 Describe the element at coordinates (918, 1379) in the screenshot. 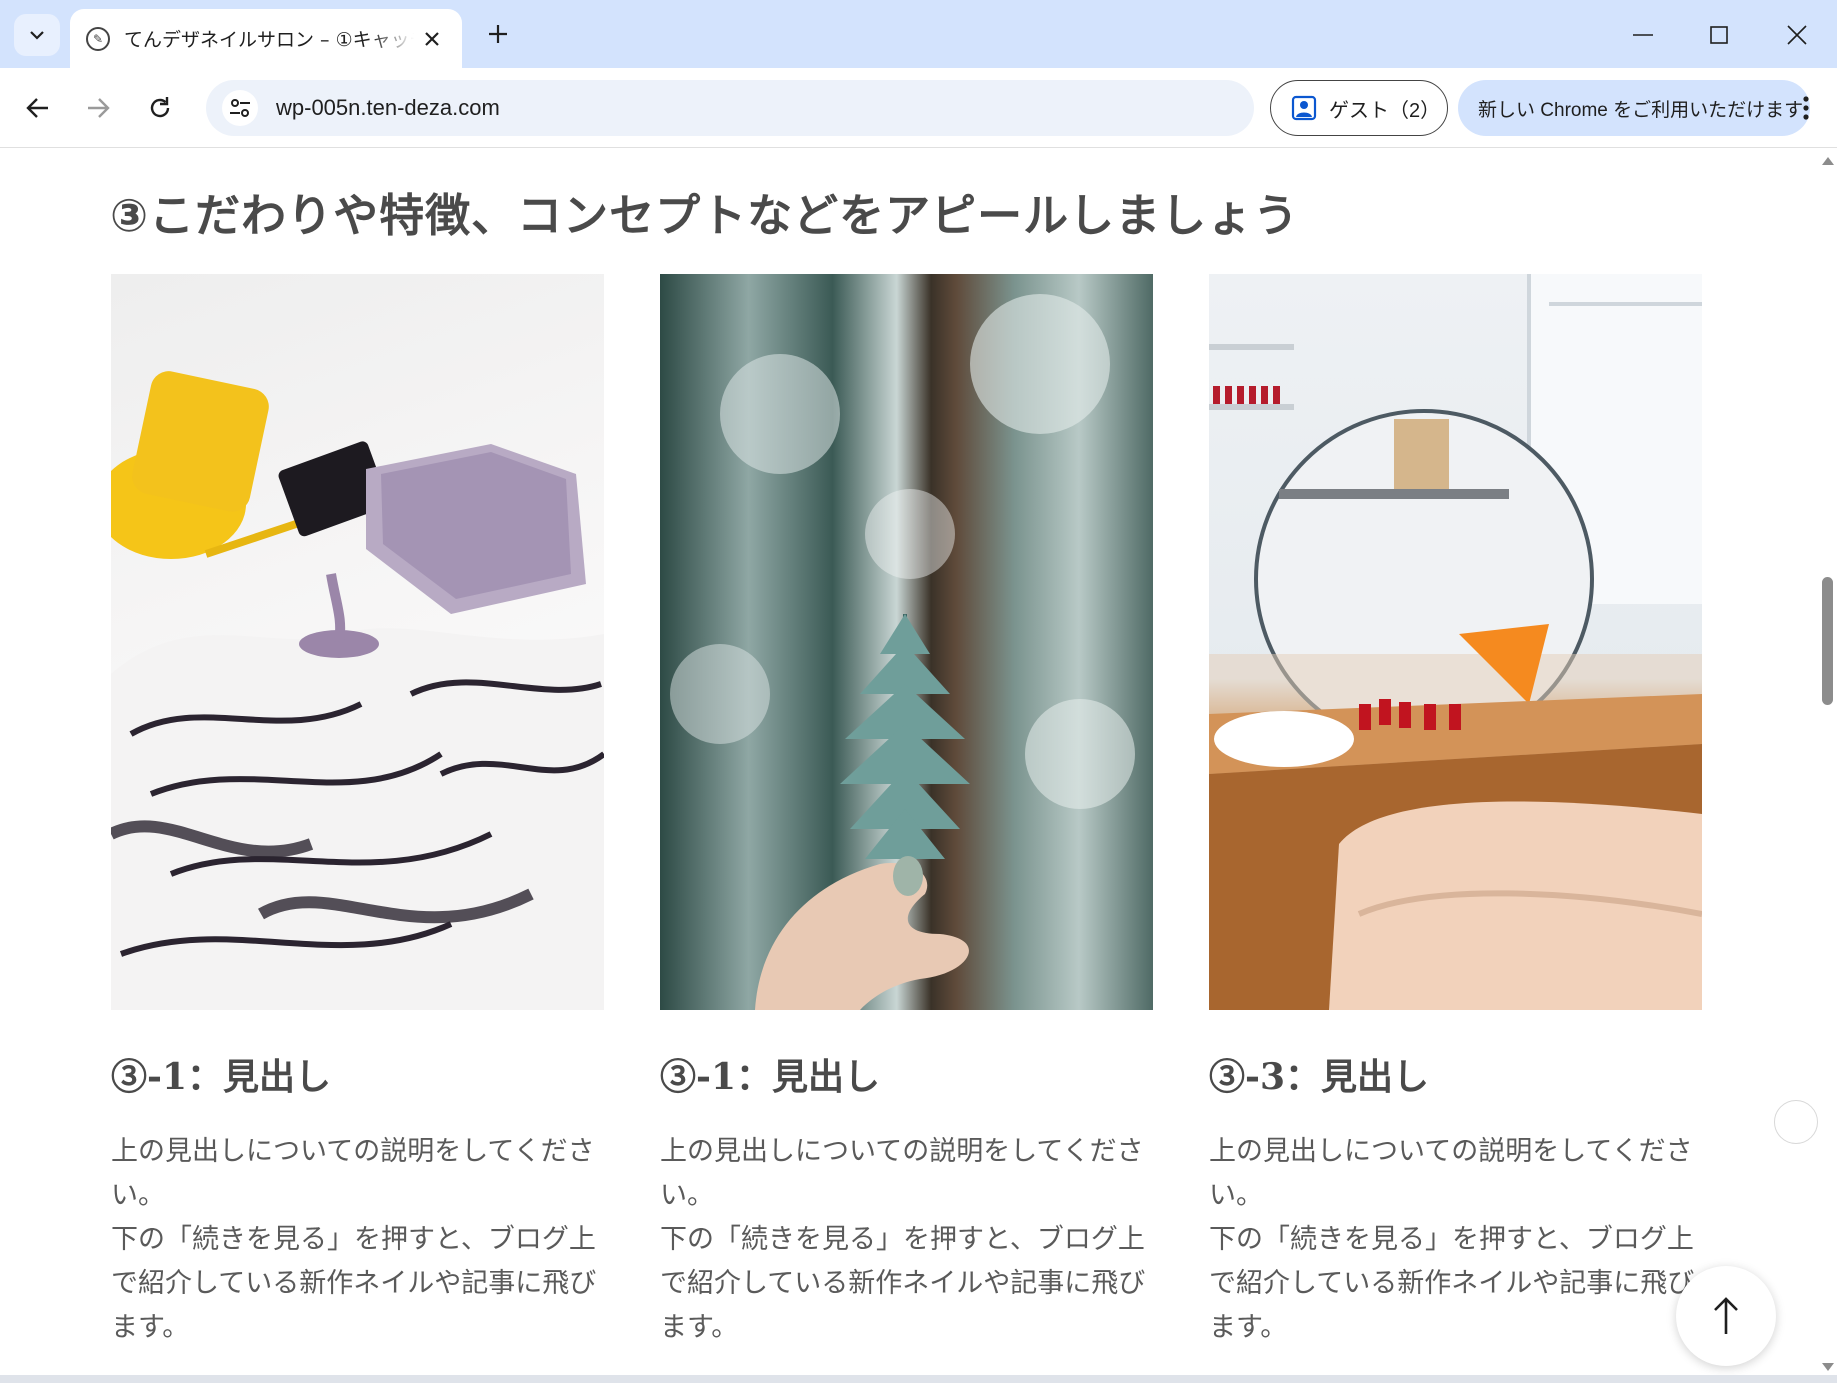

I see `window-bottom-edge` at that location.